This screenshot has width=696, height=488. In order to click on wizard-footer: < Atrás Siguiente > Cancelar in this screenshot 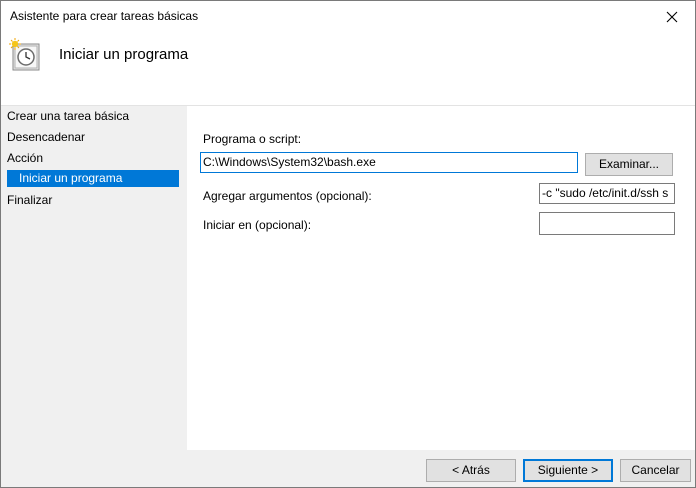, I will do `click(348, 468)`.